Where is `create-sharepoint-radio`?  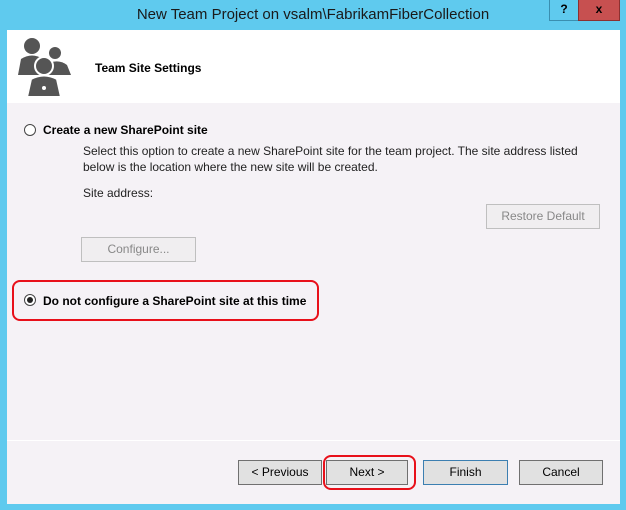 create-sharepoint-radio is located at coordinates (30, 130).